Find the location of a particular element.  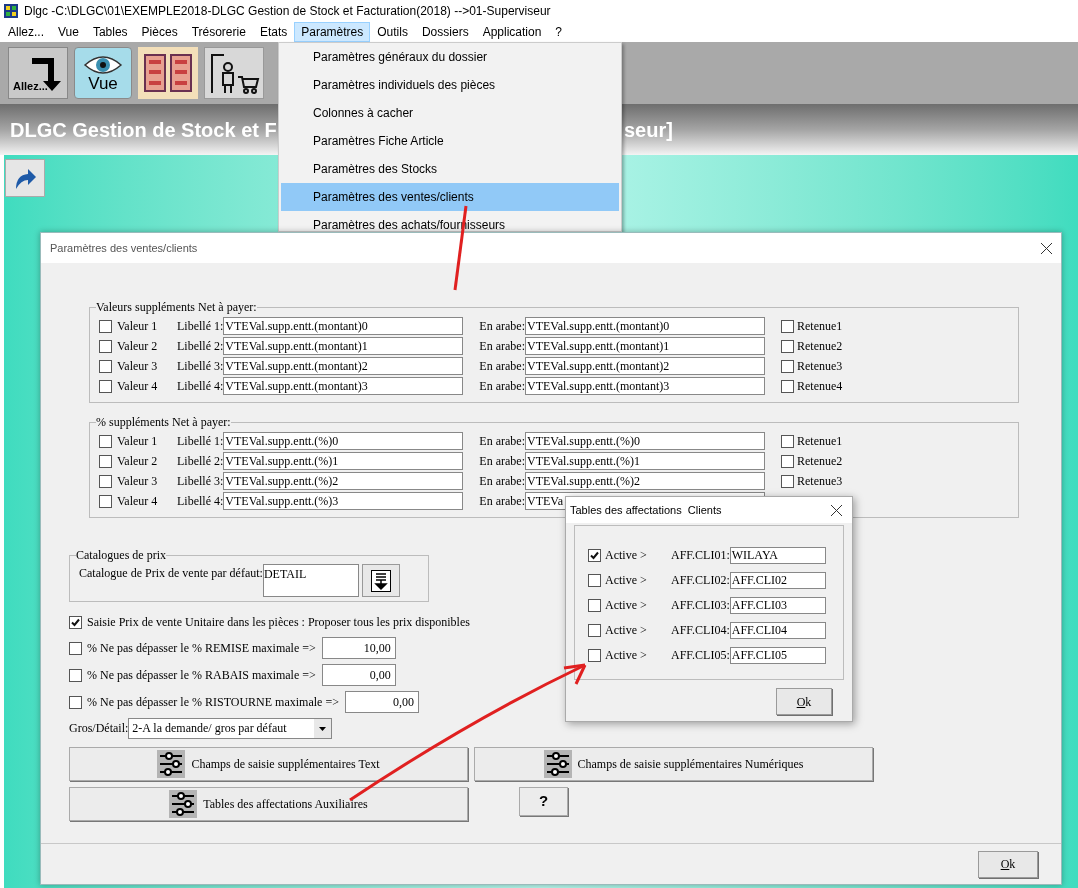

checkbox-label: % Ne pas dépasser le % REMISE maximale => is located at coordinates (201, 648).